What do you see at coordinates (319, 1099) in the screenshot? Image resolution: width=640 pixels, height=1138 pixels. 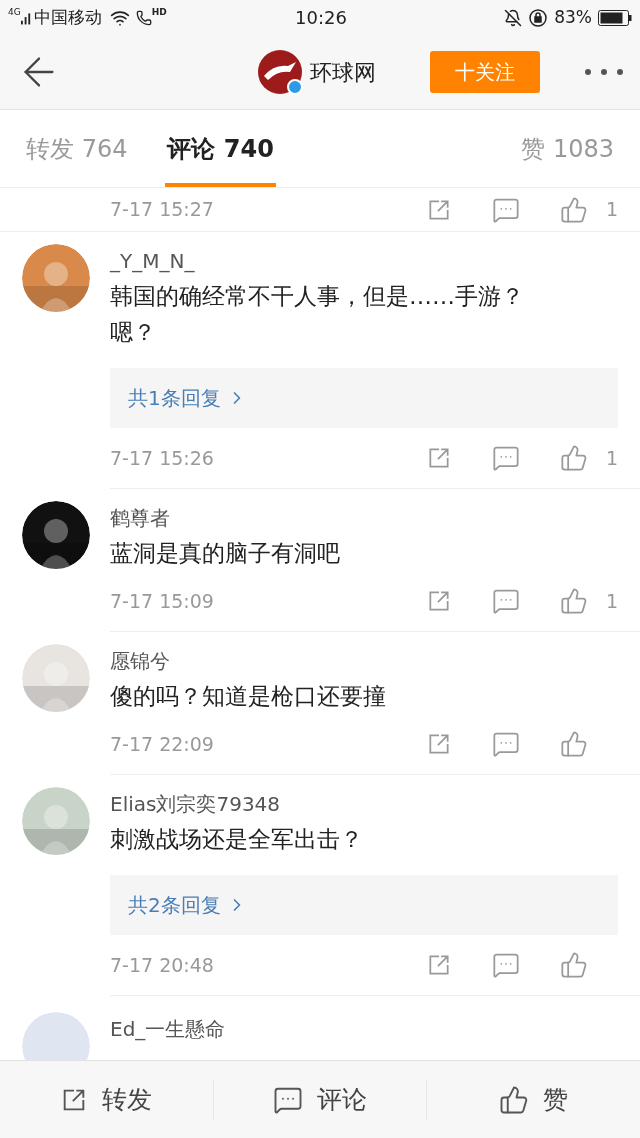 I see `action-button: 评论` at bounding box center [319, 1099].